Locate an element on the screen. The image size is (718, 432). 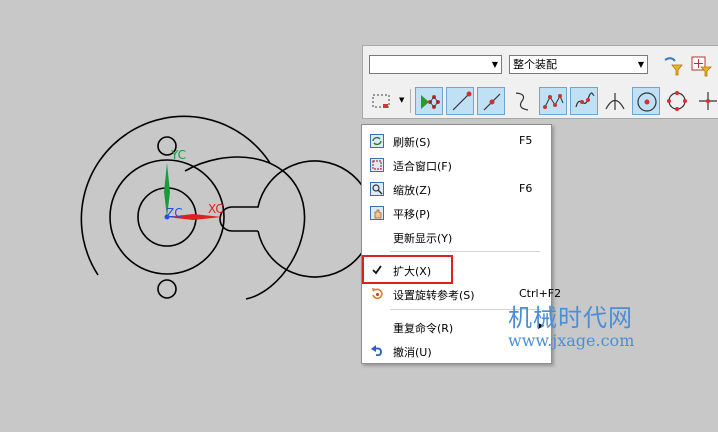
undo-icon is located at coordinates (376, 351).